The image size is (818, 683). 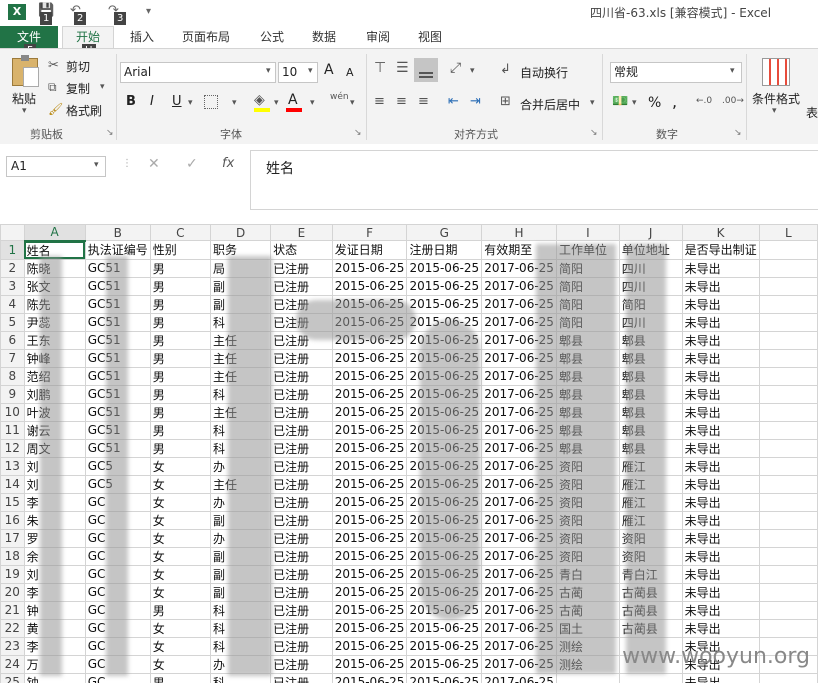 What do you see at coordinates (453, 101) in the screenshot?
I see `decrease-indent-icon: ⇤` at bounding box center [453, 101].